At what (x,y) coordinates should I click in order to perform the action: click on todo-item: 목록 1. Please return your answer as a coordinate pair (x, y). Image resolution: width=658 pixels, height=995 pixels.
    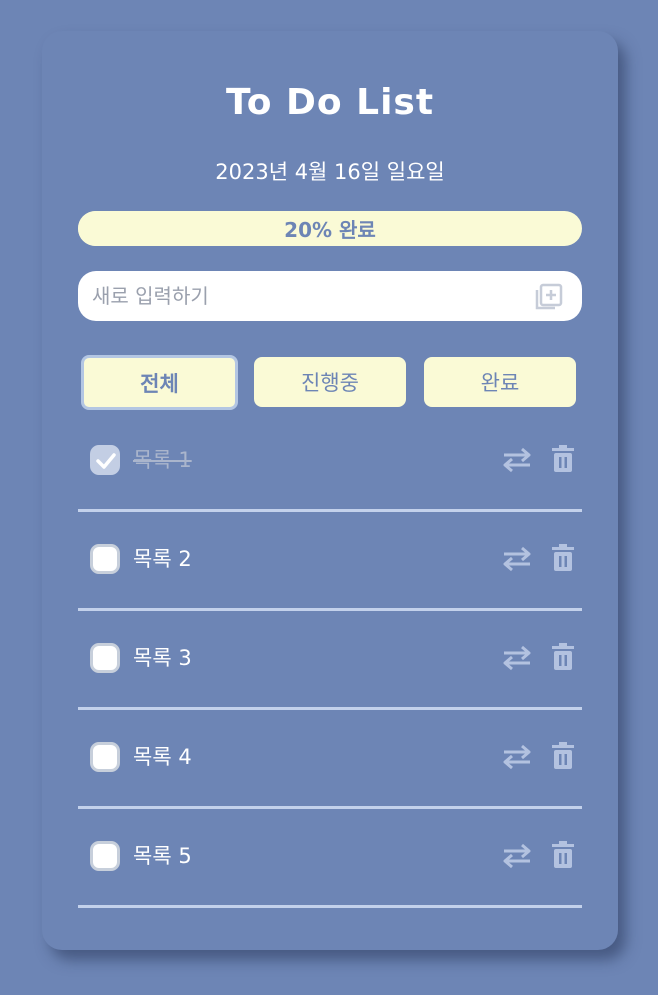
    Looking at the image, I should click on (330, 462).